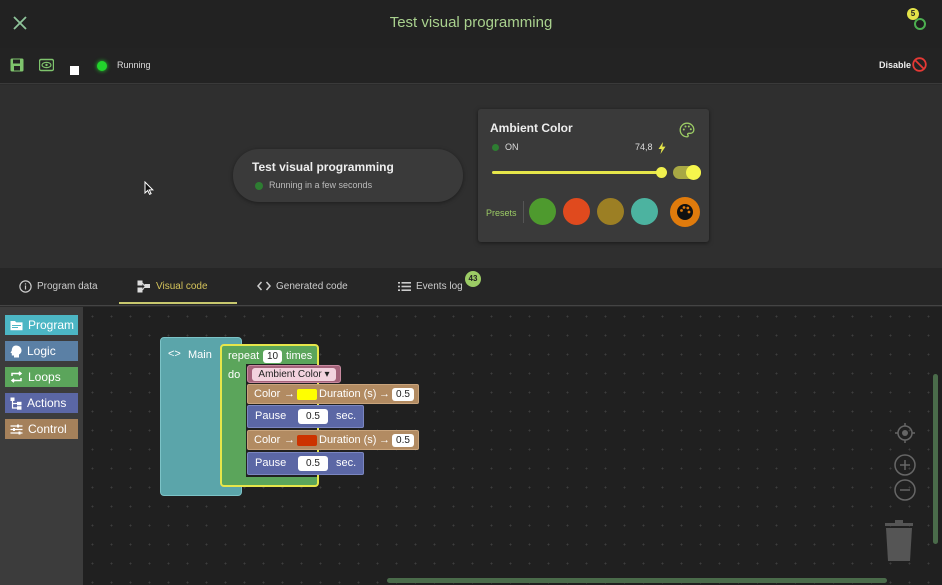  I want to click on category-actions: Actions, so click(41, 403).